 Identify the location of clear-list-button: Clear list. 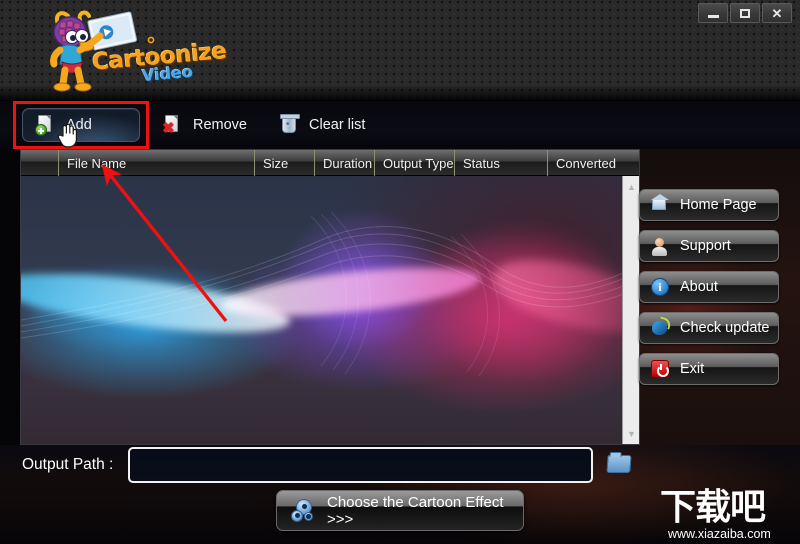
(322, 125).